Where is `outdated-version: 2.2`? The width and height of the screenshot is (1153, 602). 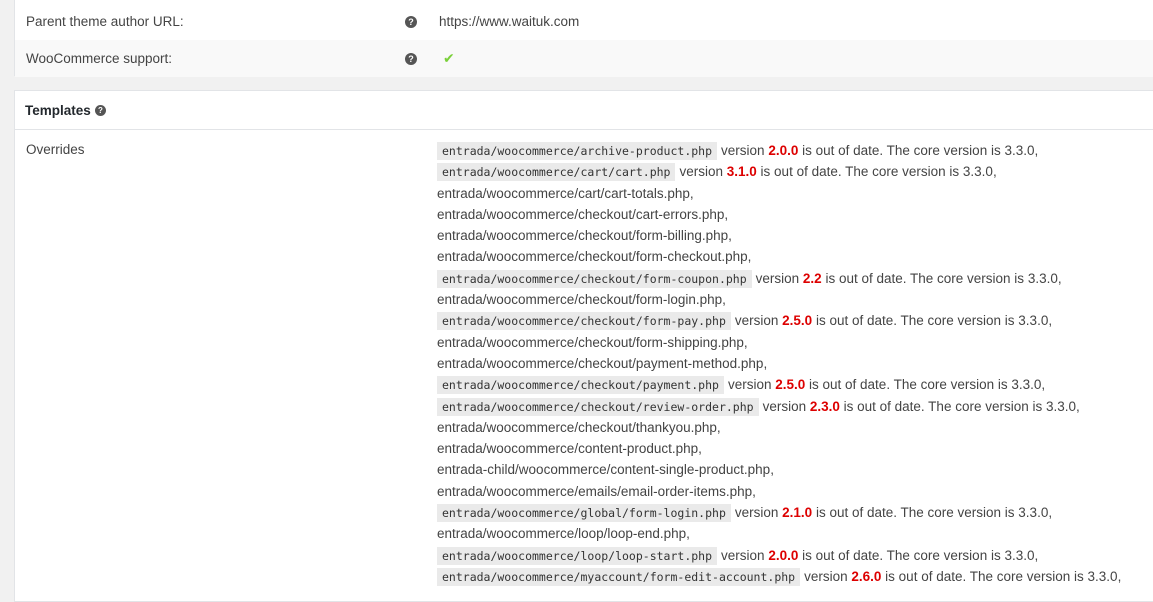 outdated-version: 2.2 is located at coordinates (812, 278).